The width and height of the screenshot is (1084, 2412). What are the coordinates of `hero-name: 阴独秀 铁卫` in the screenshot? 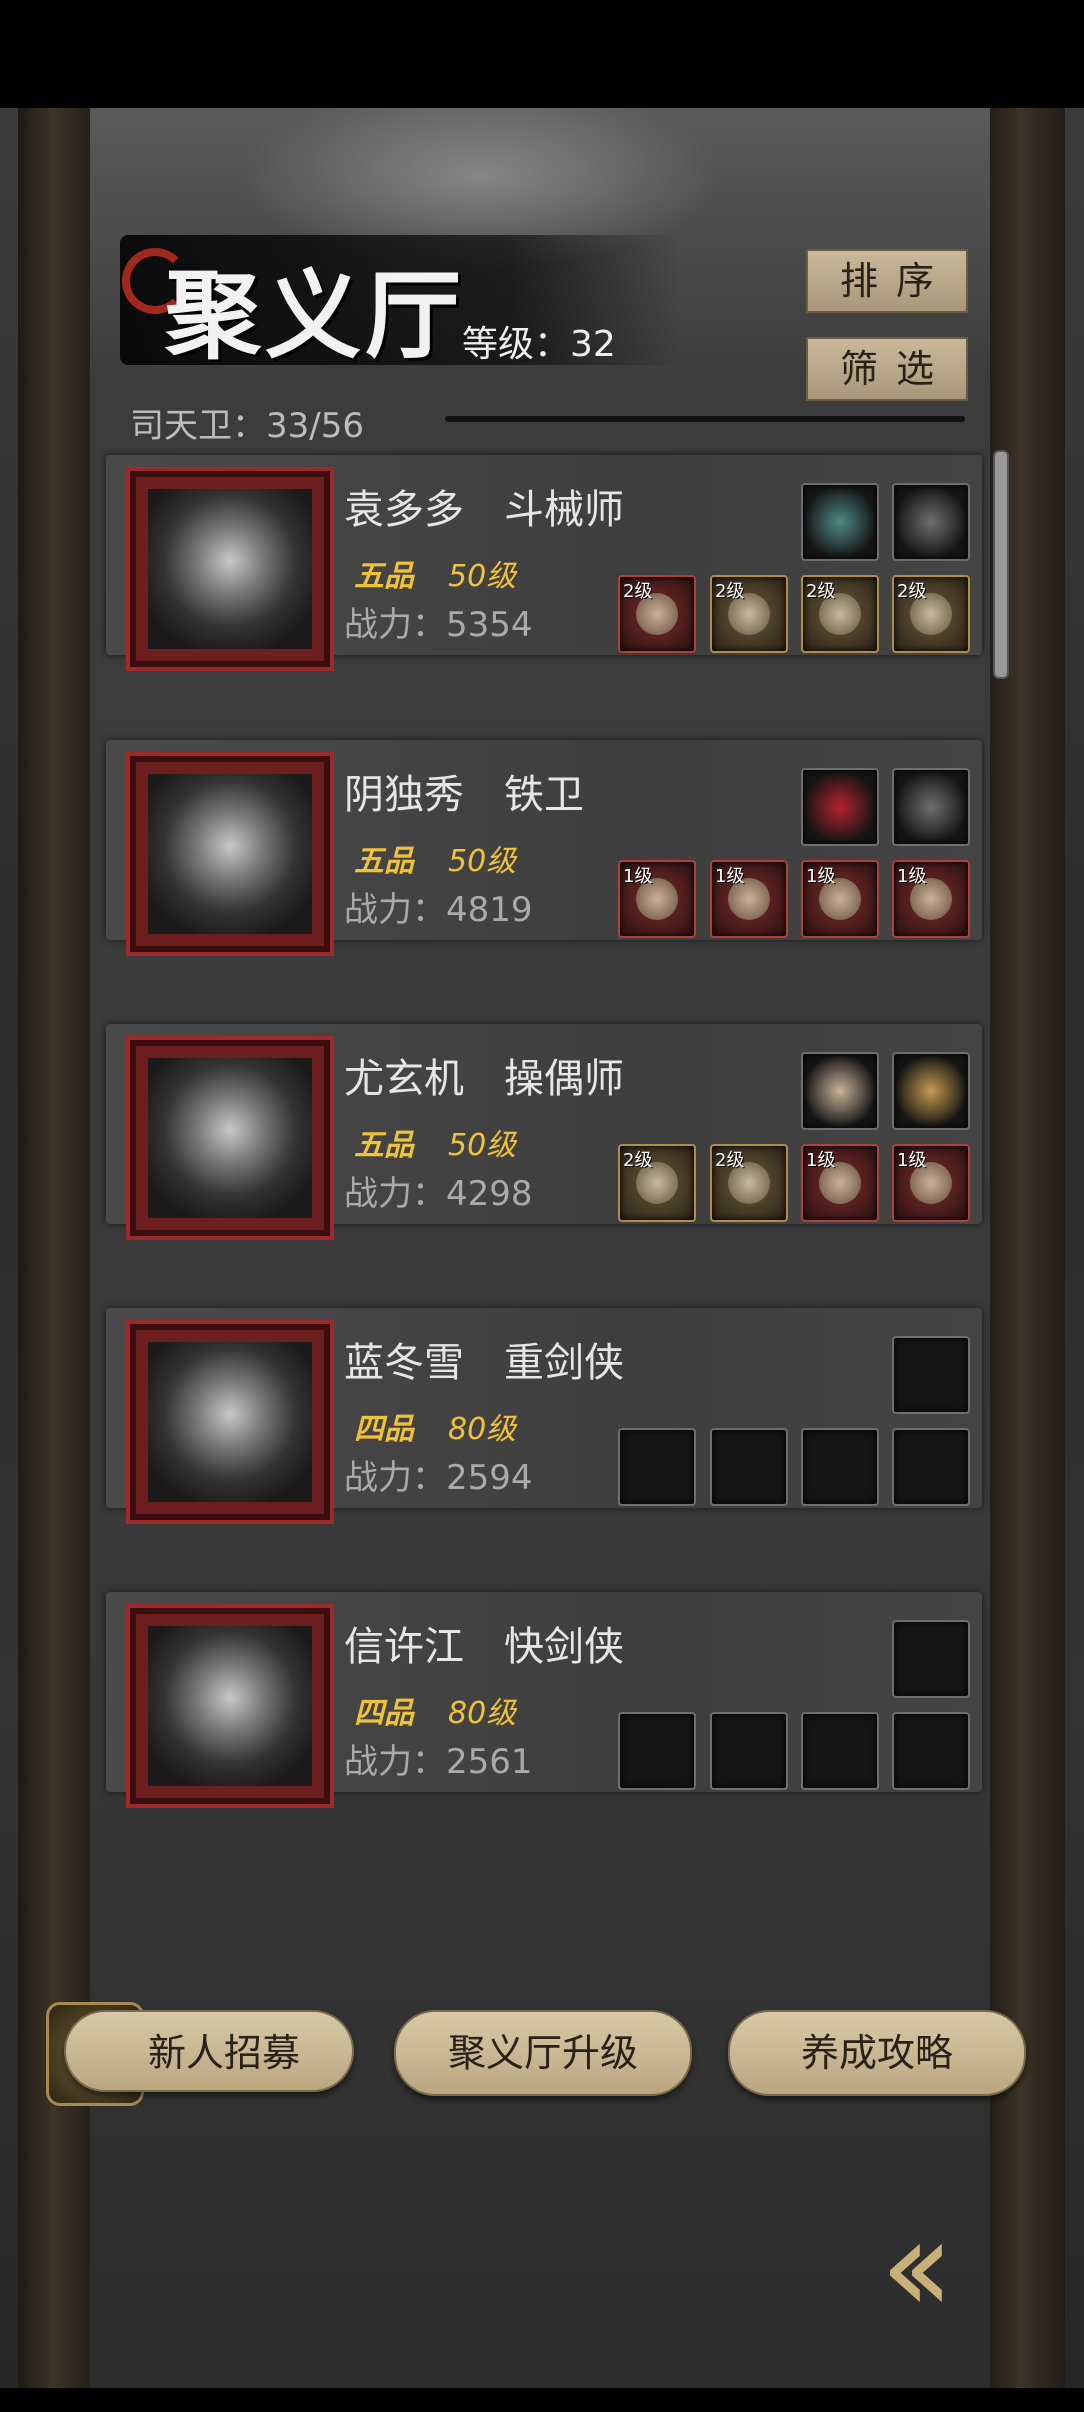 It's located at (464, 795).